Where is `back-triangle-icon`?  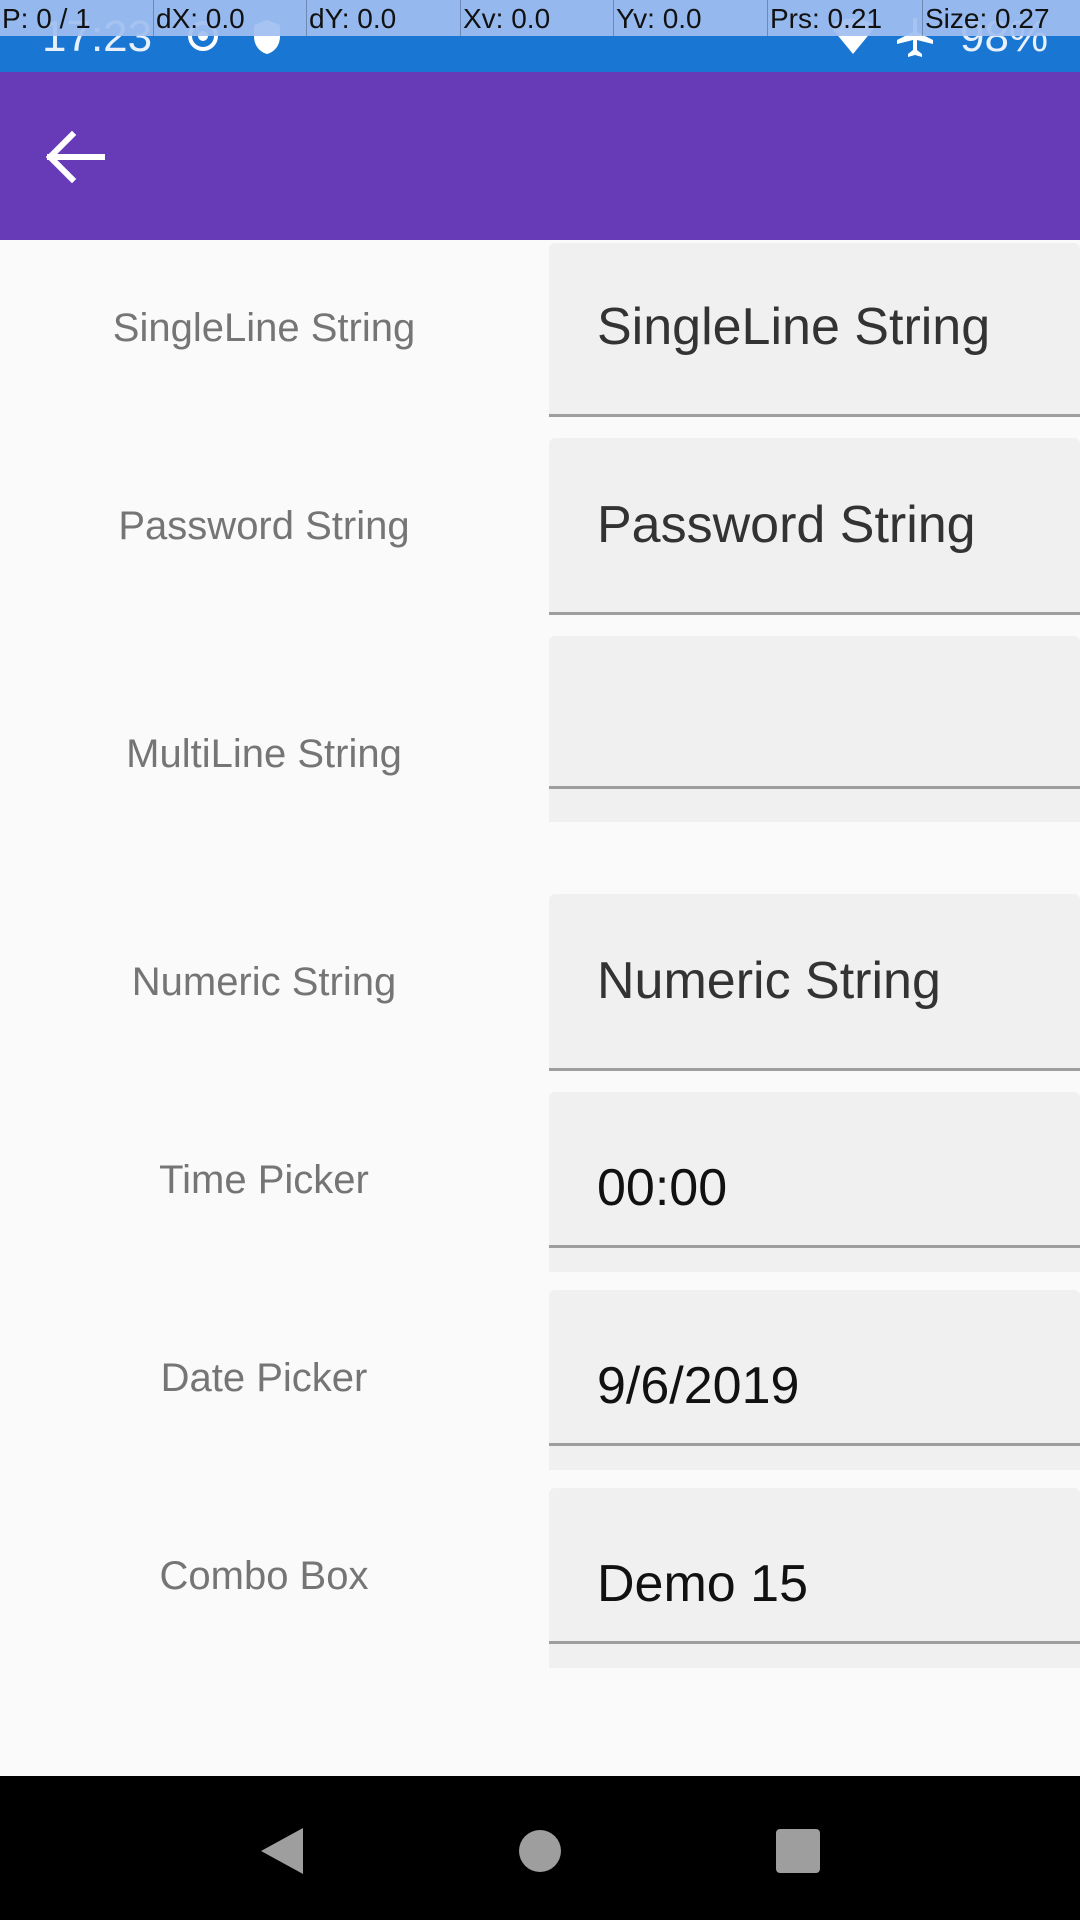 back-triangle-icon is located at coordinates (282, 1851).